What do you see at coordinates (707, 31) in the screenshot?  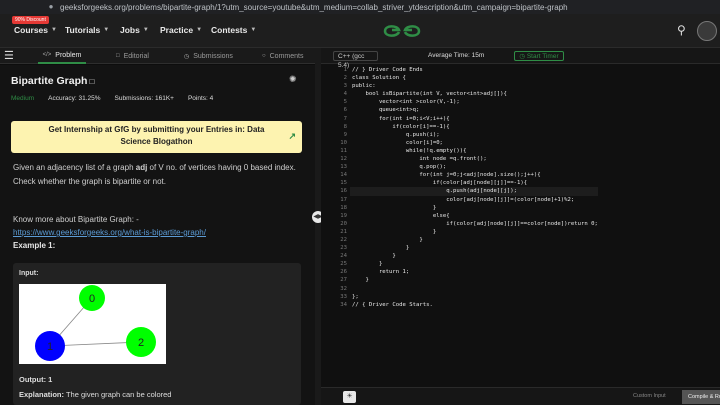 I see `user-avatar` at bounding box center [707, 31].